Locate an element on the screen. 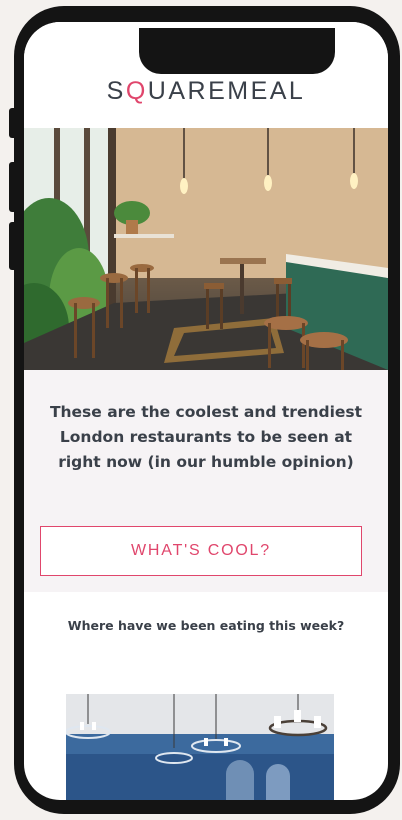 This screenshot has height=820, width=402. featured-restaurant-image is located at coordinates (200, 747).